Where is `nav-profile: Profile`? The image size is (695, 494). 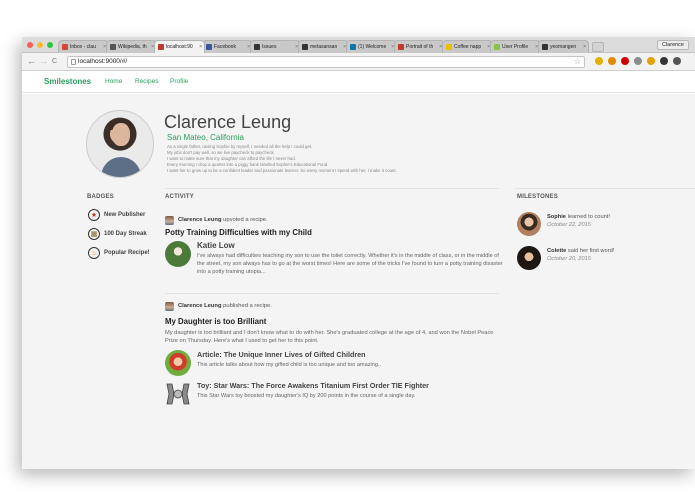
nav-profile: Profile is located at coordinates (179, 81).